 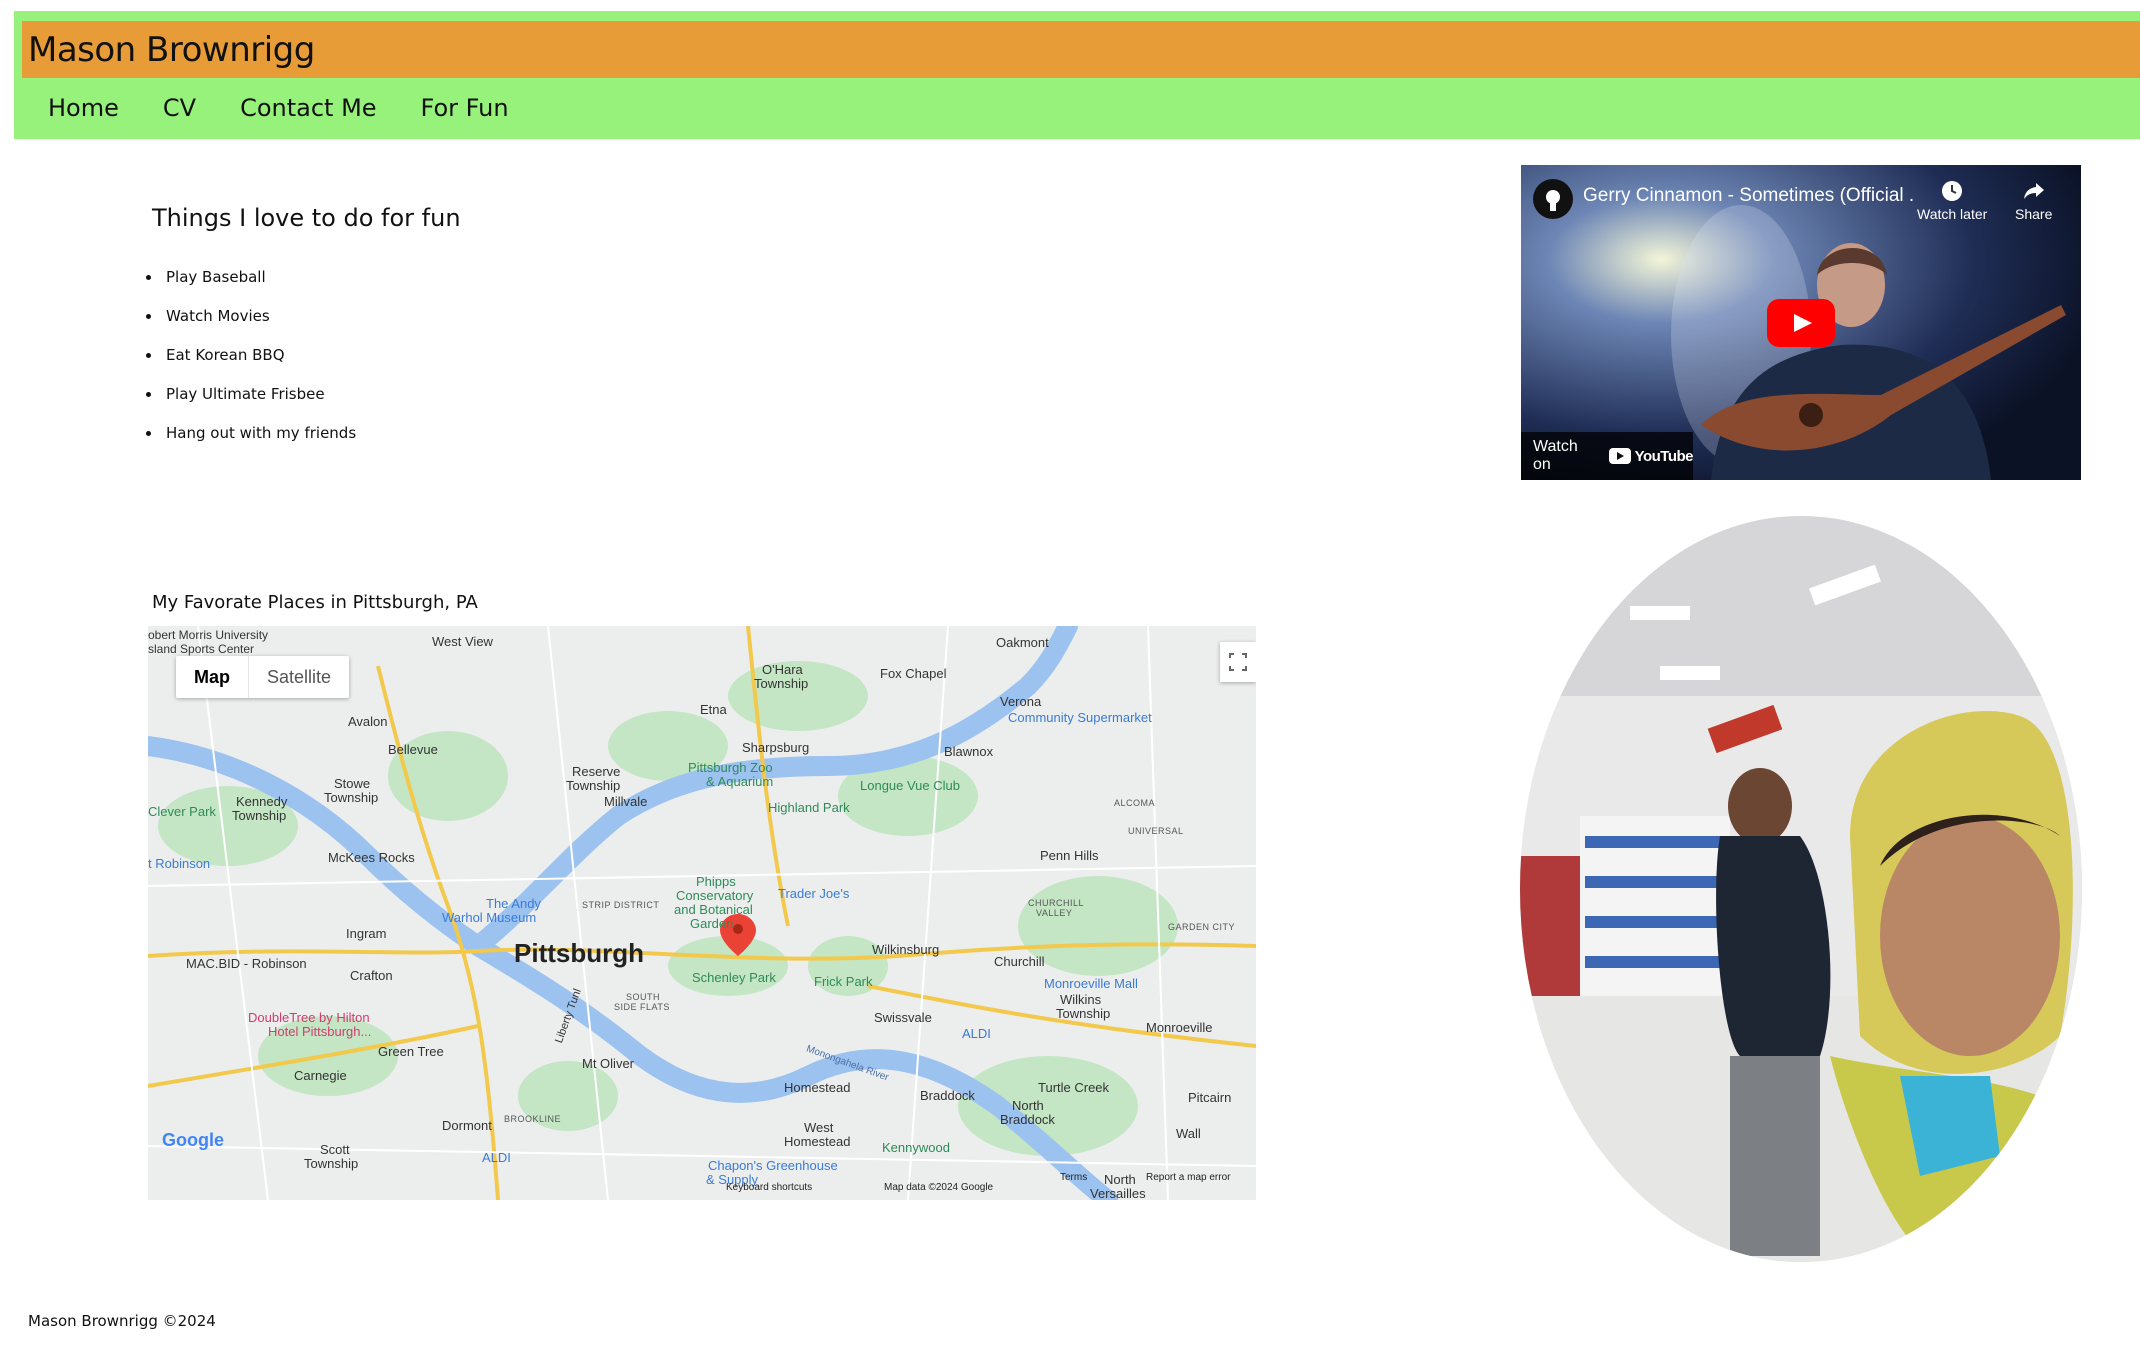 What do you see at coordinates (462, 641) in the screenshot?
I see `map-label: West View` at bounding box center [462, 641].